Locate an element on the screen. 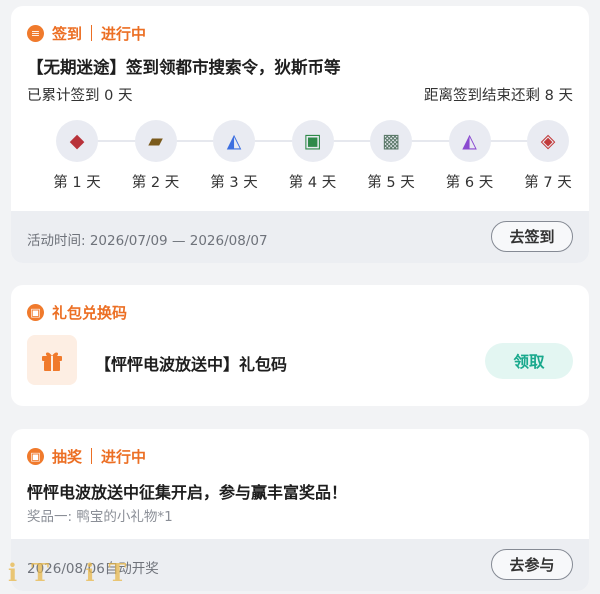  checkin-day: ◭ 第 3 天 is located at coordinates (234, 156).